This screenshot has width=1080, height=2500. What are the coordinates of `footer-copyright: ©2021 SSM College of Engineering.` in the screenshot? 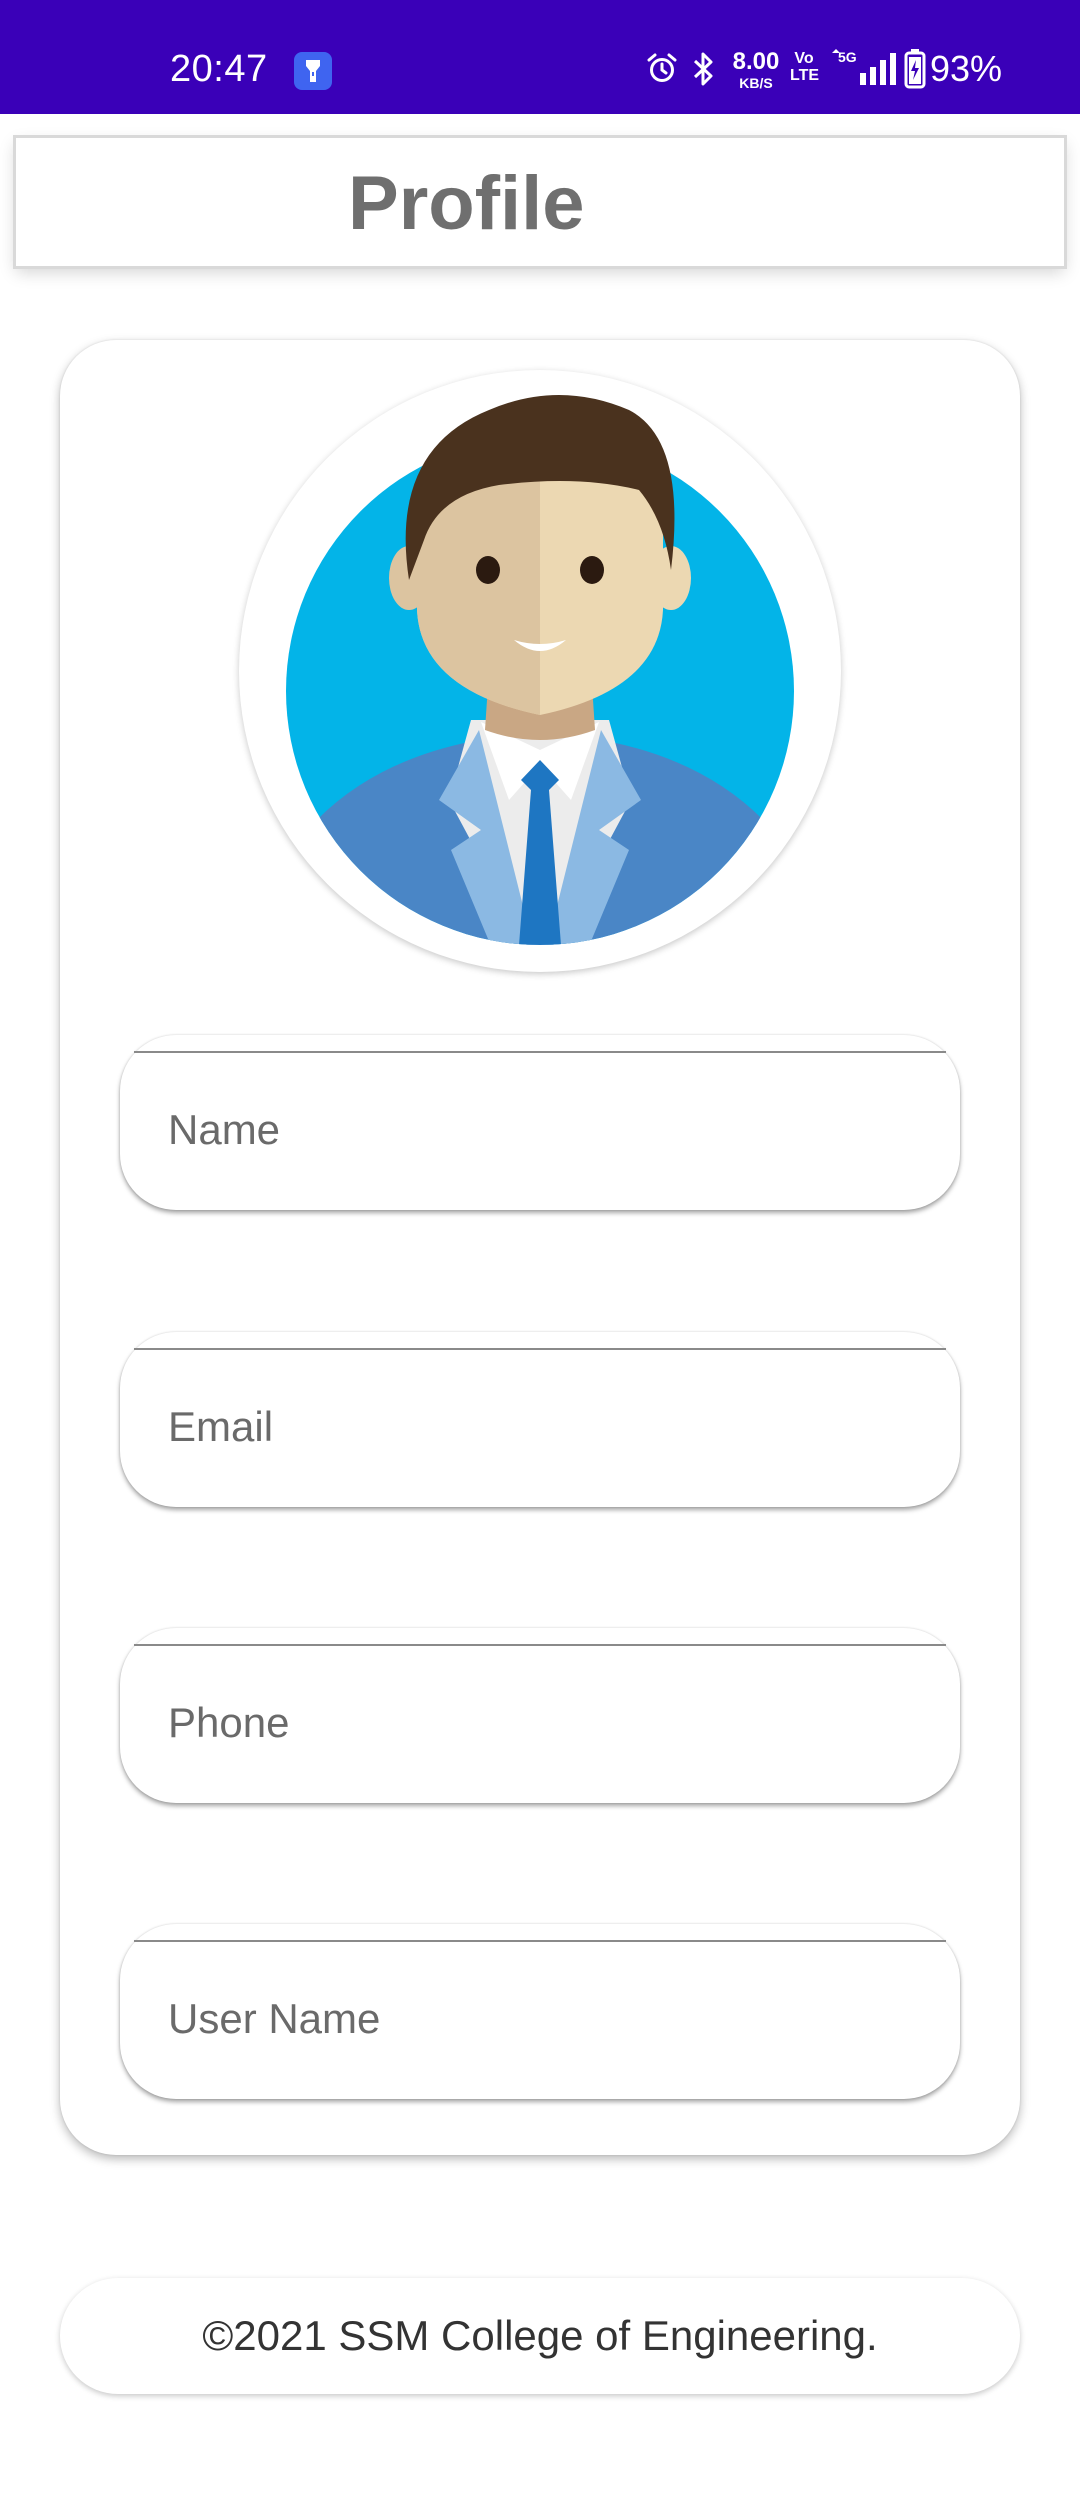 It's located at (540, 2336).